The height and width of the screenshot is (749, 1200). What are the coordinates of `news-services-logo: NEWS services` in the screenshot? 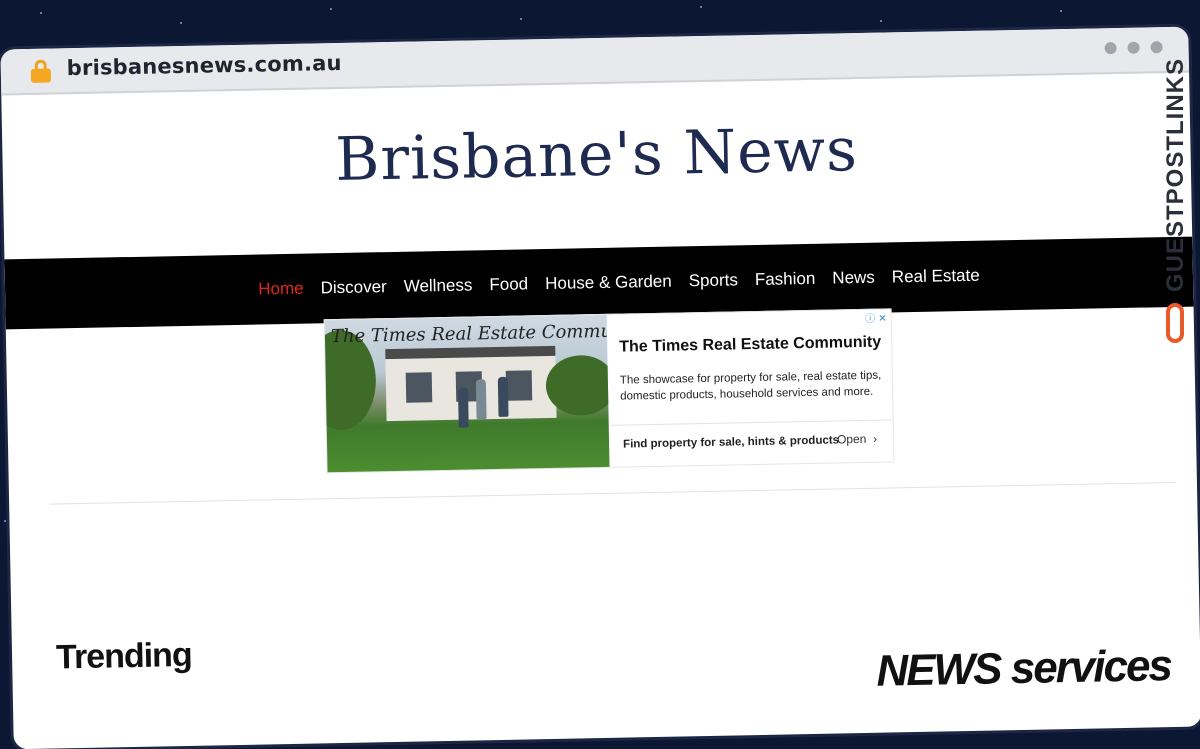 It's located at (1023, 669).